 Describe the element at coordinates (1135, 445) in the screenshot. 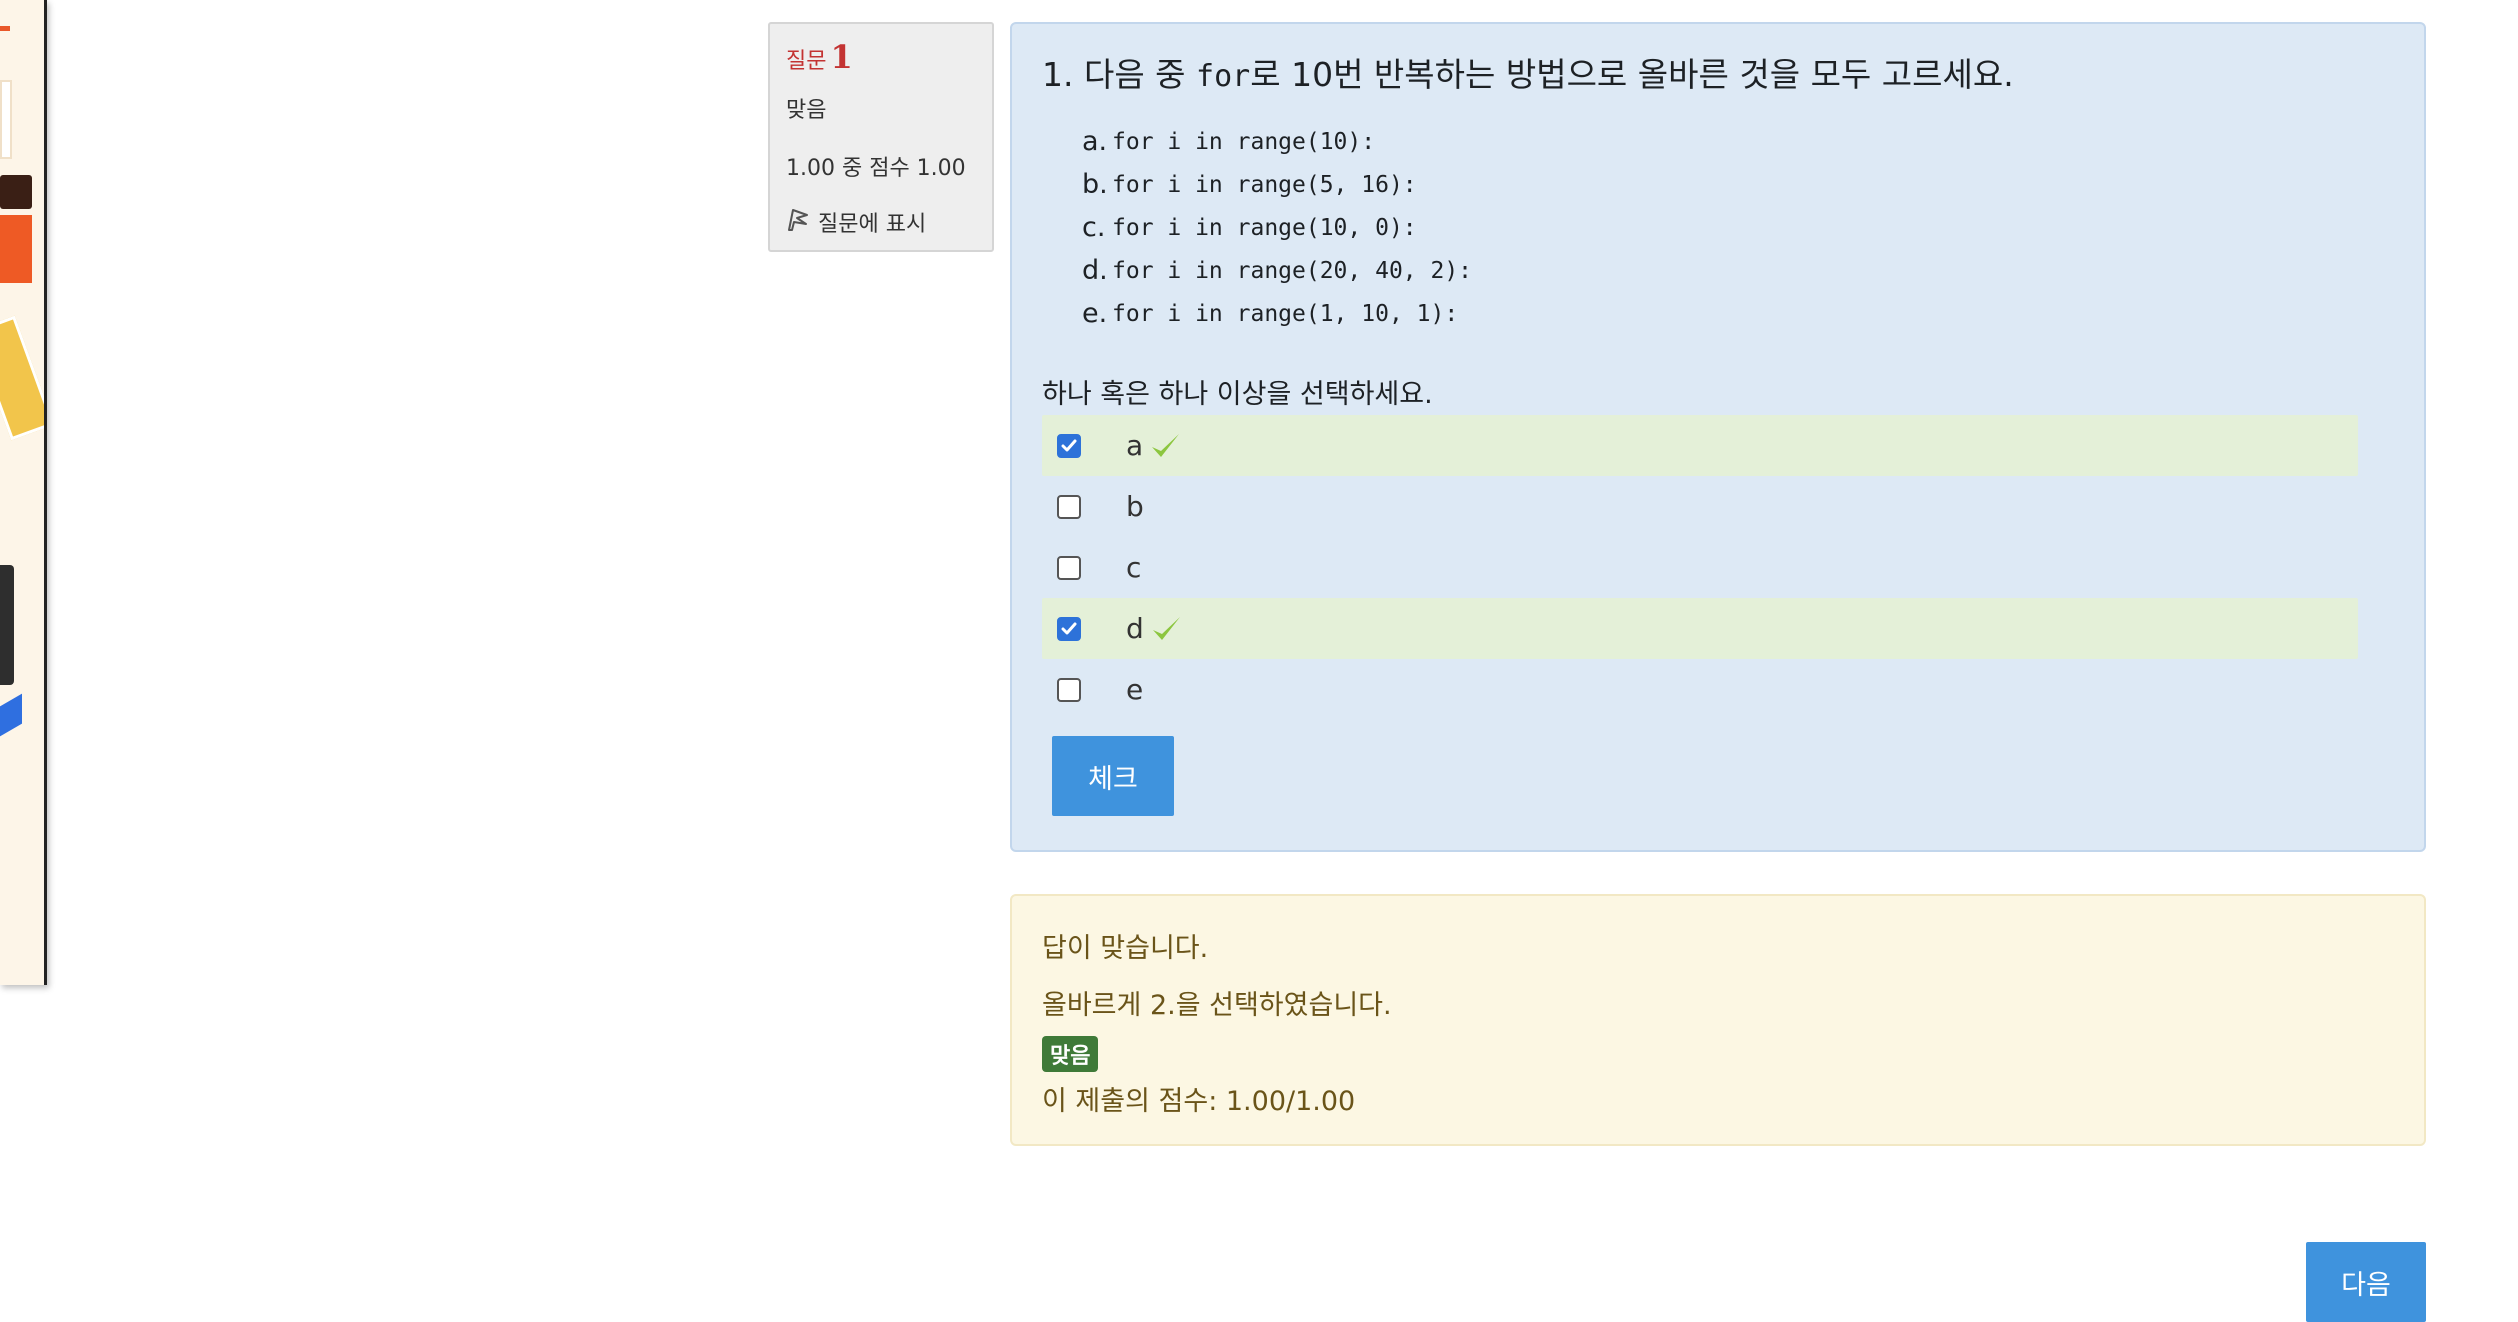

I see `answer-label-a: a` at that location.